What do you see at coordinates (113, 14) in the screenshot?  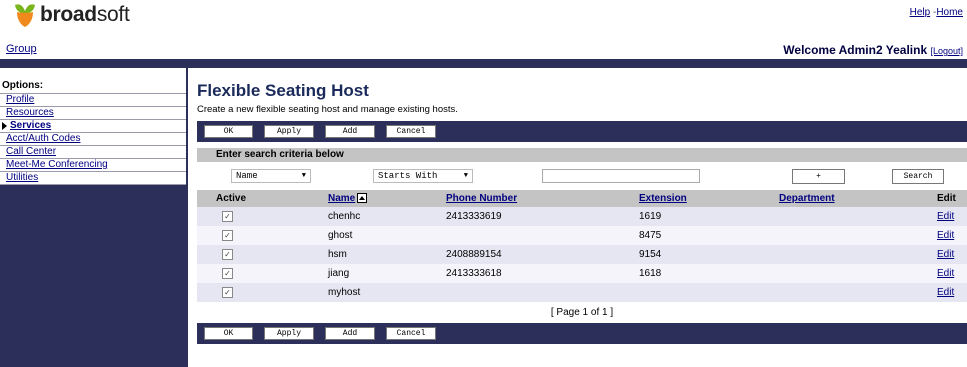 I see `logo-text-rest: soft` at bounding box center [113, 14].